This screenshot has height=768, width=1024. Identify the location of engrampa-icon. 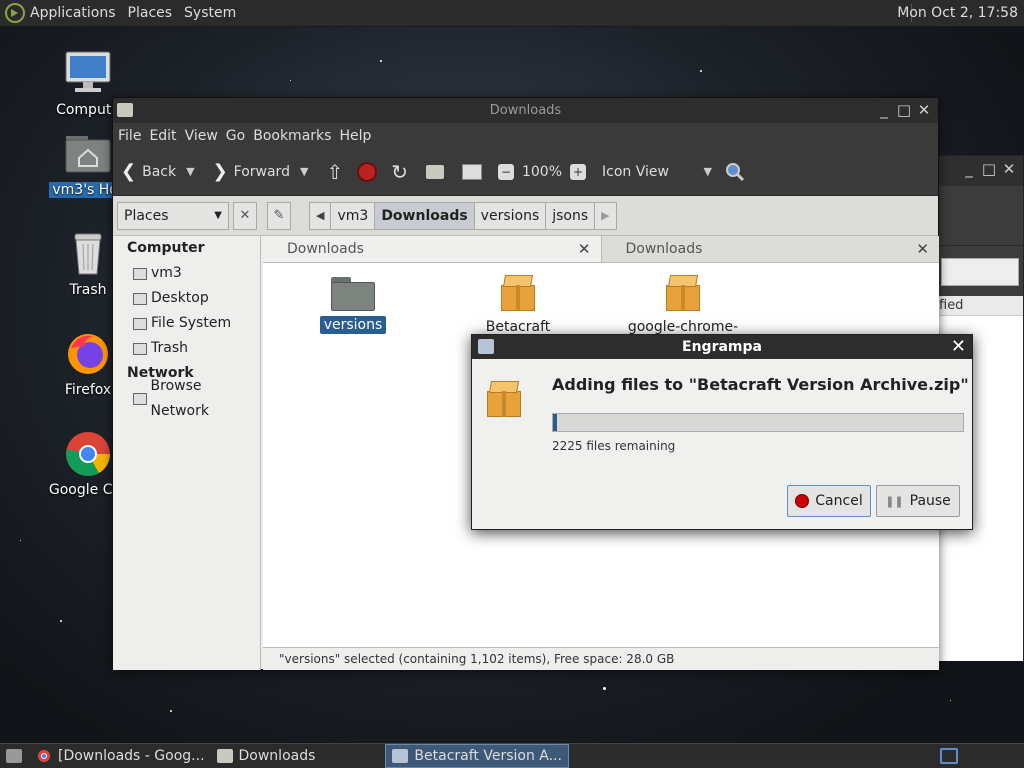
(486, 346).